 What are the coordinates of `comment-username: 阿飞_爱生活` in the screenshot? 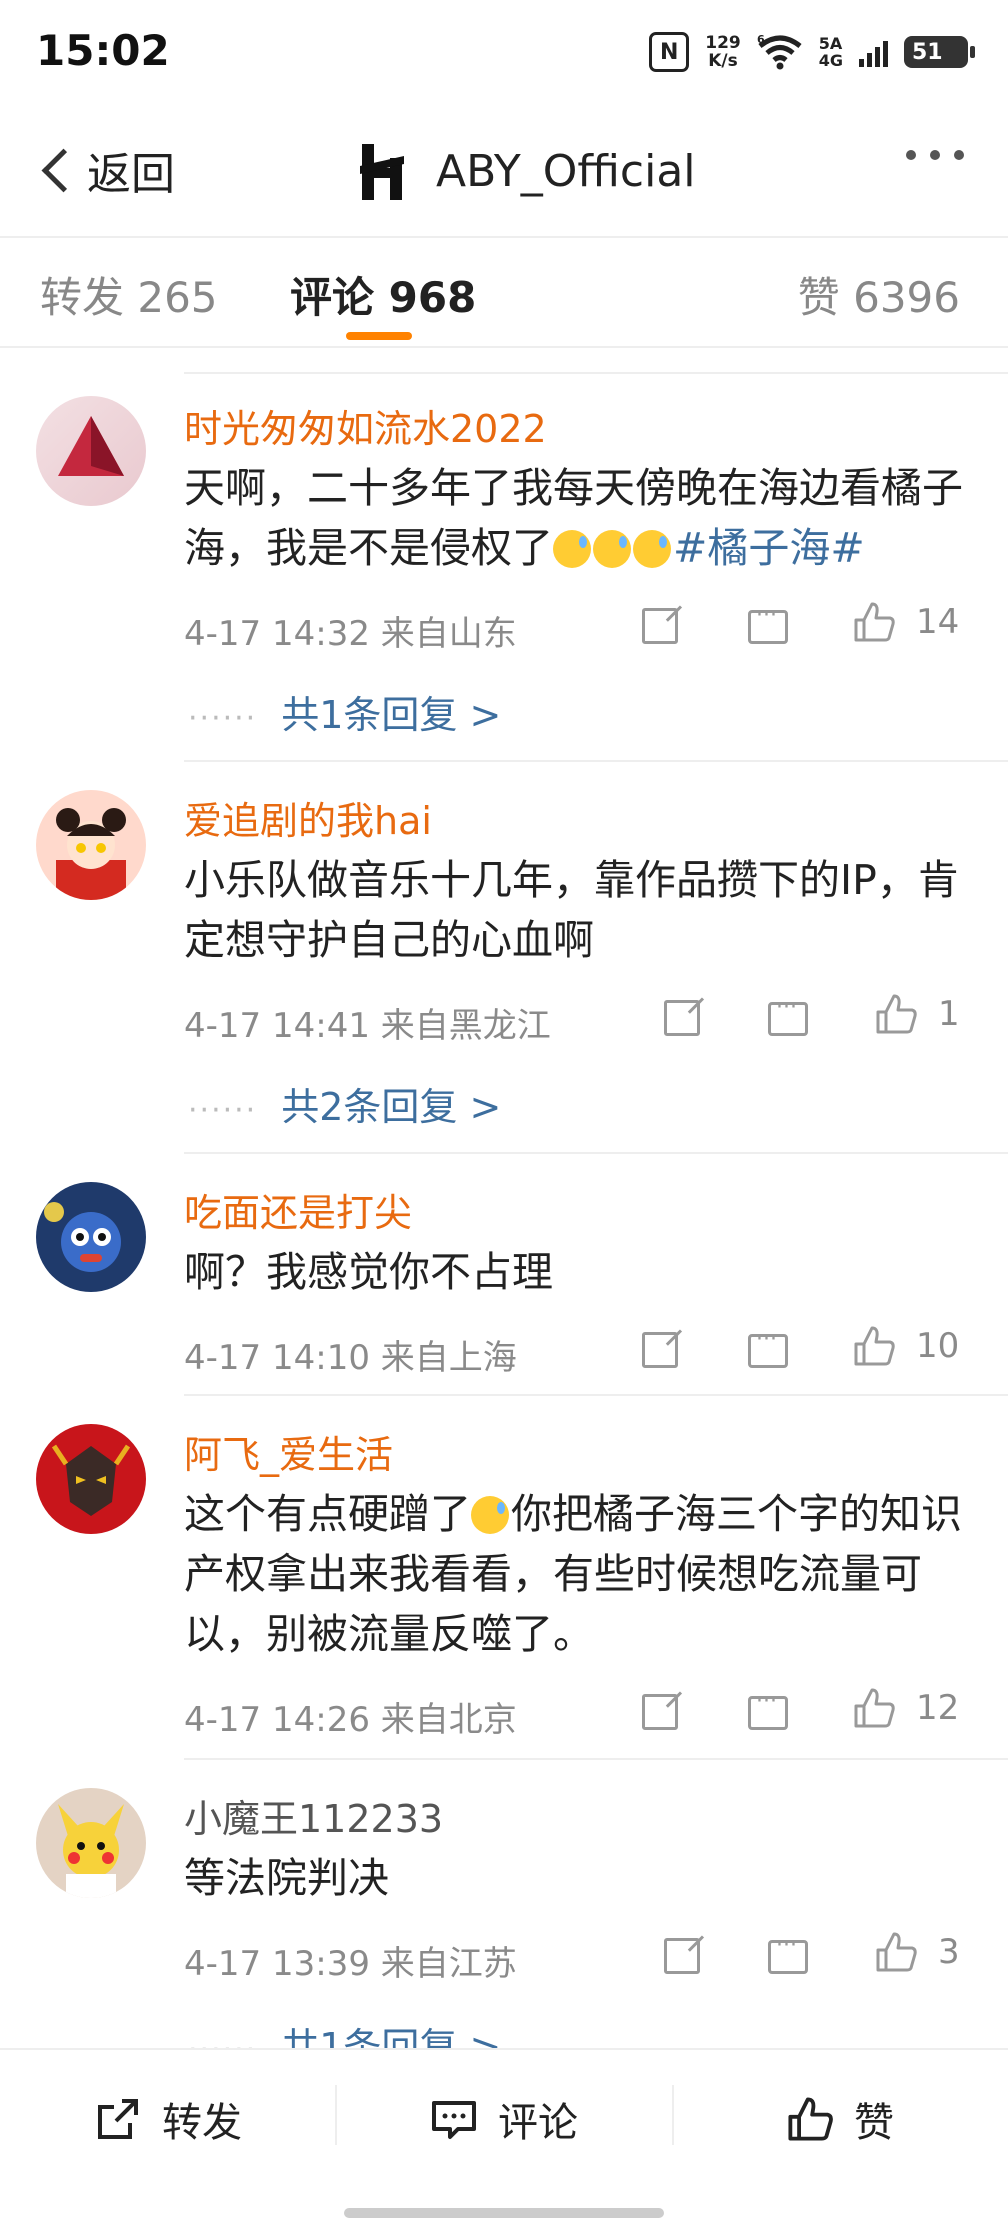 It's located at (288, 1451).